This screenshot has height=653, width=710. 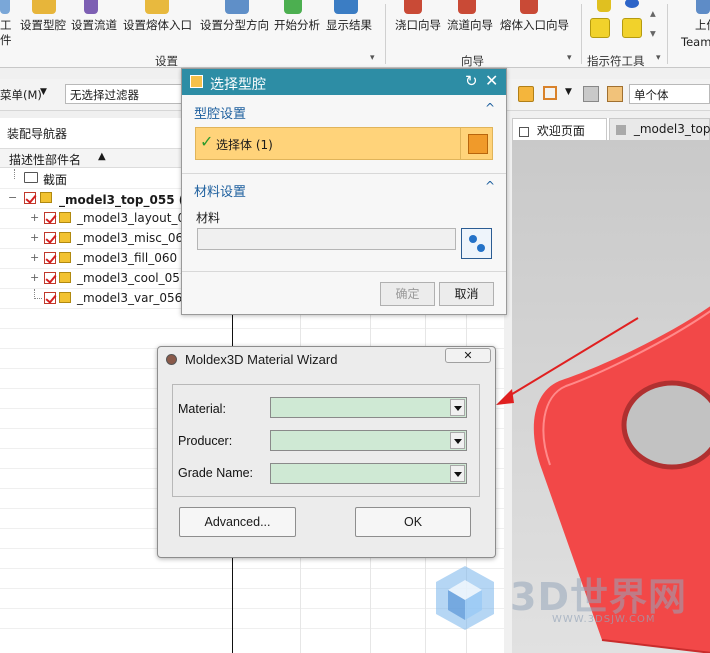 What do you see at coordinates (418, 25) in the screenshot?
I see `gate-wizard-button: 浇口向导` at bounding box center [418, 25].